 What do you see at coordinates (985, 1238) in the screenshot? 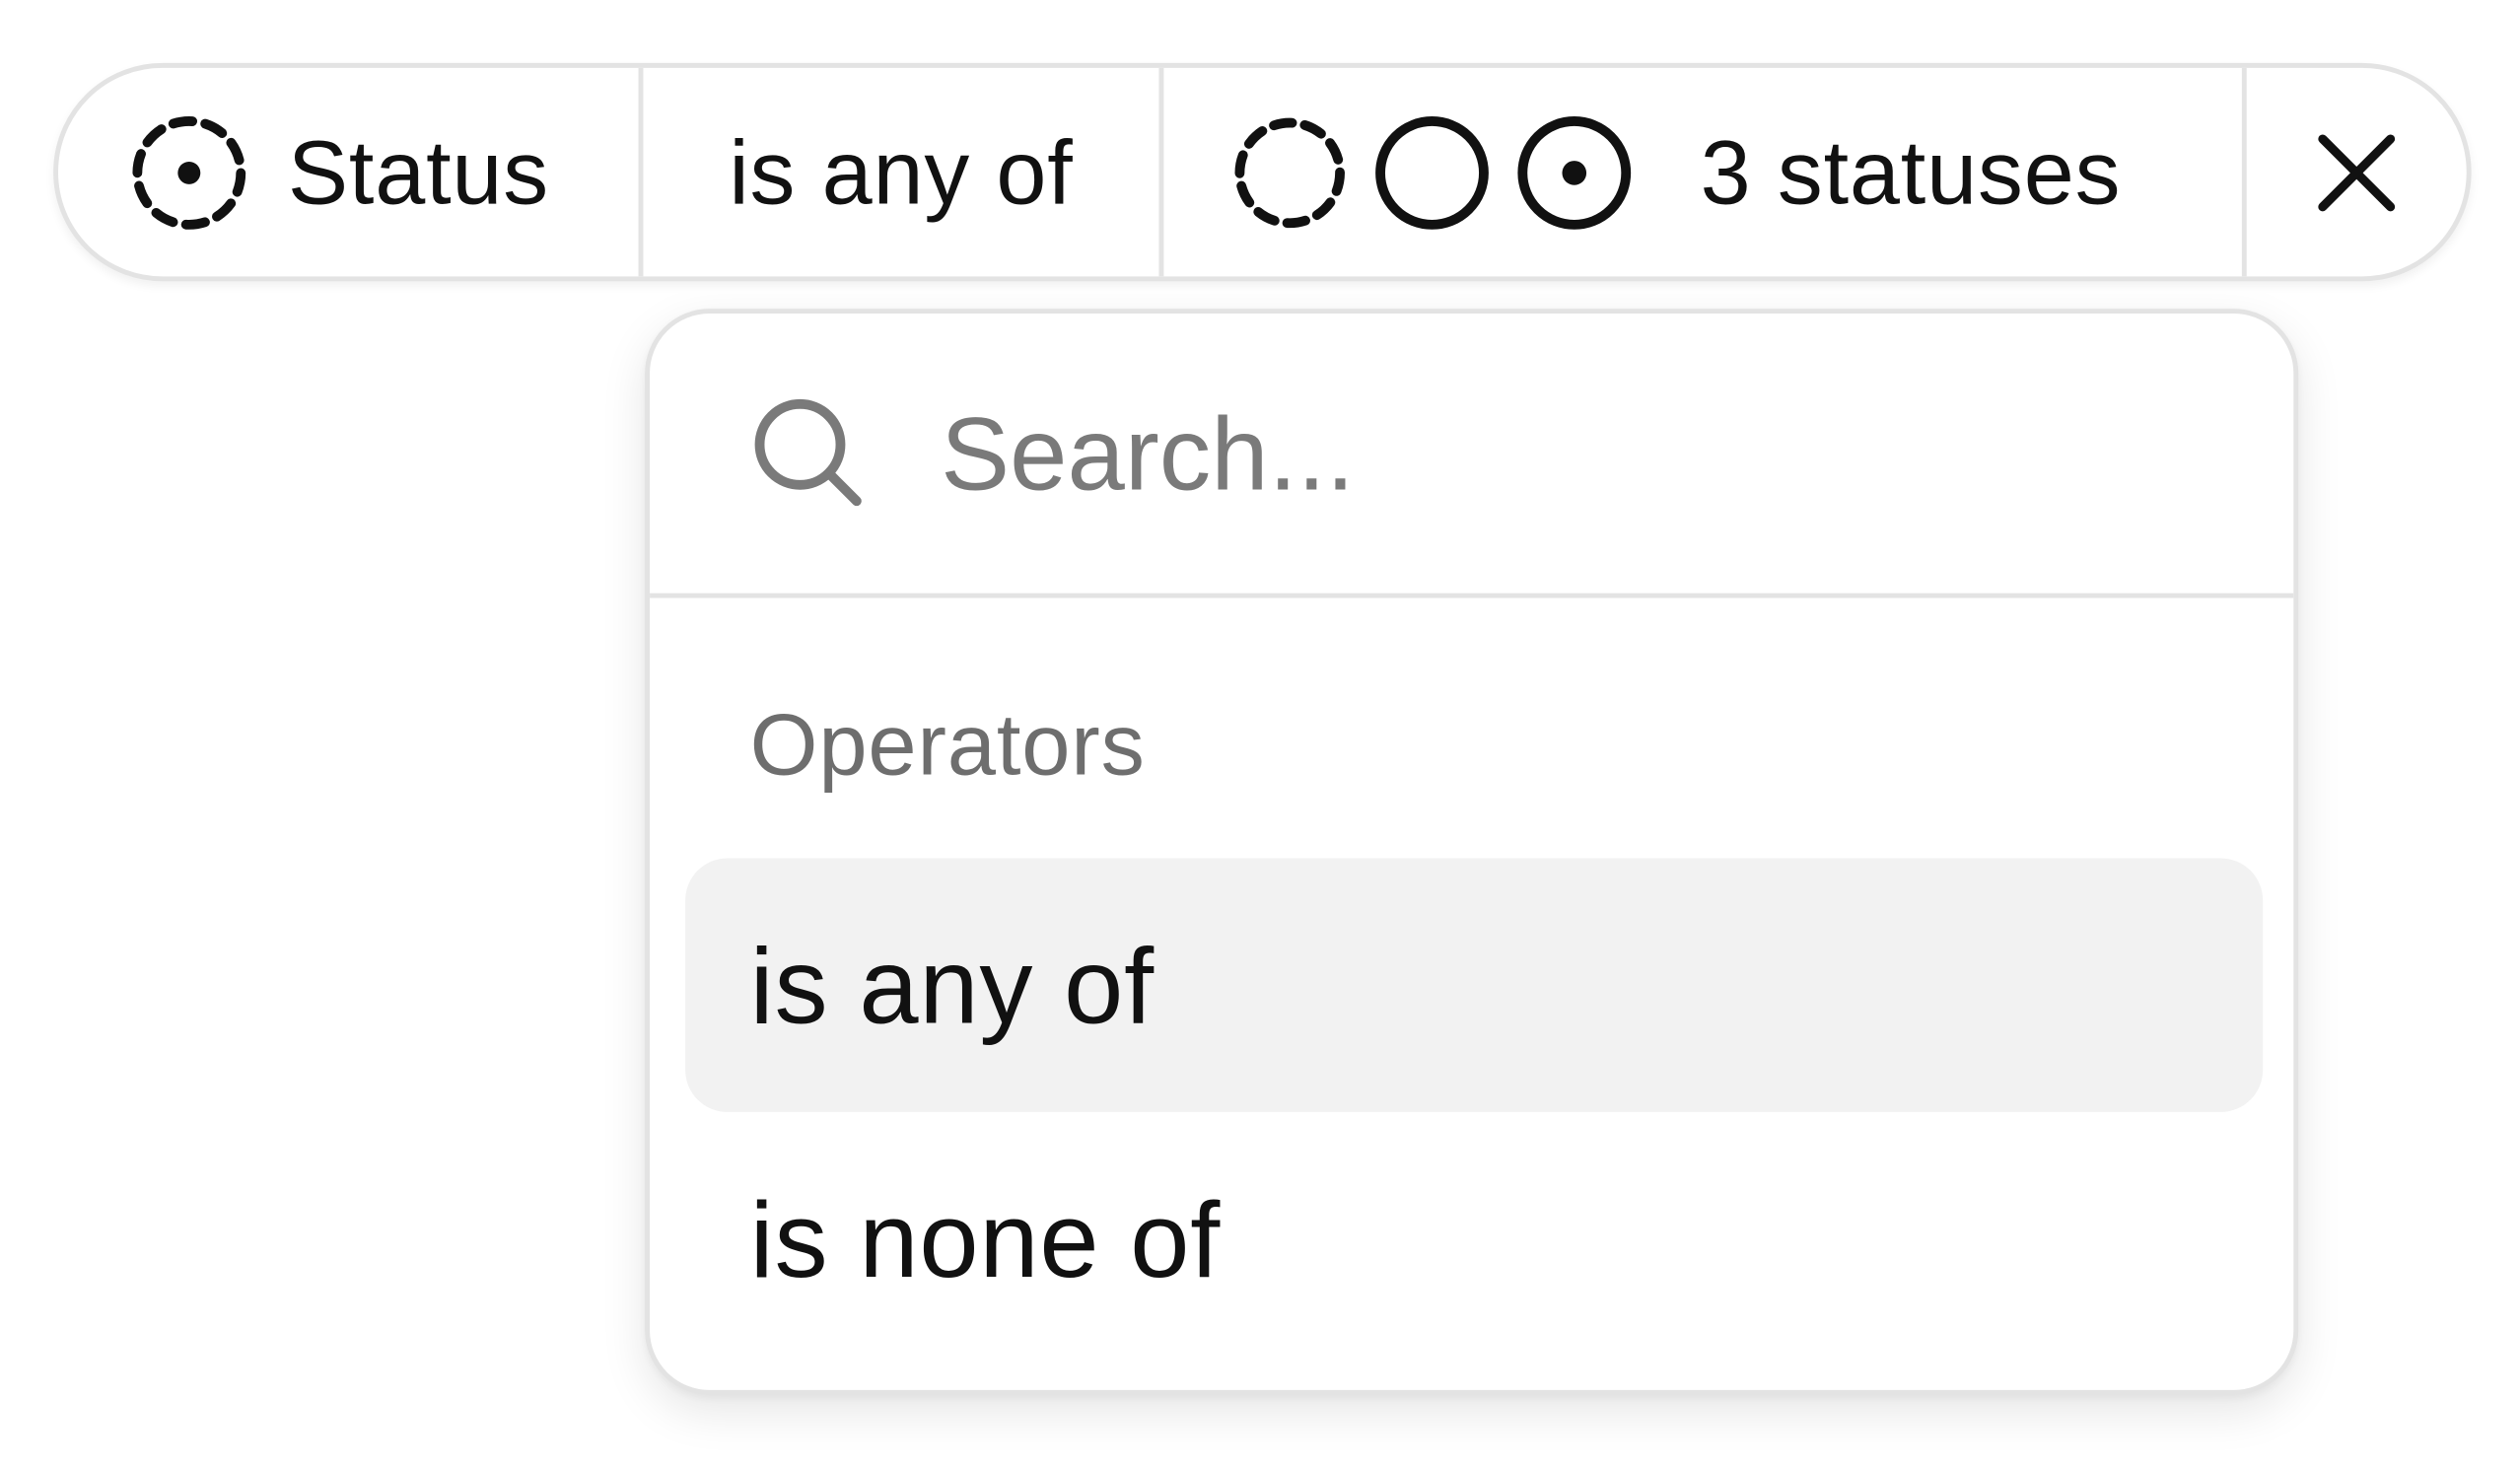
I see `option-label: is none of` at bounding box center [985, 1238].